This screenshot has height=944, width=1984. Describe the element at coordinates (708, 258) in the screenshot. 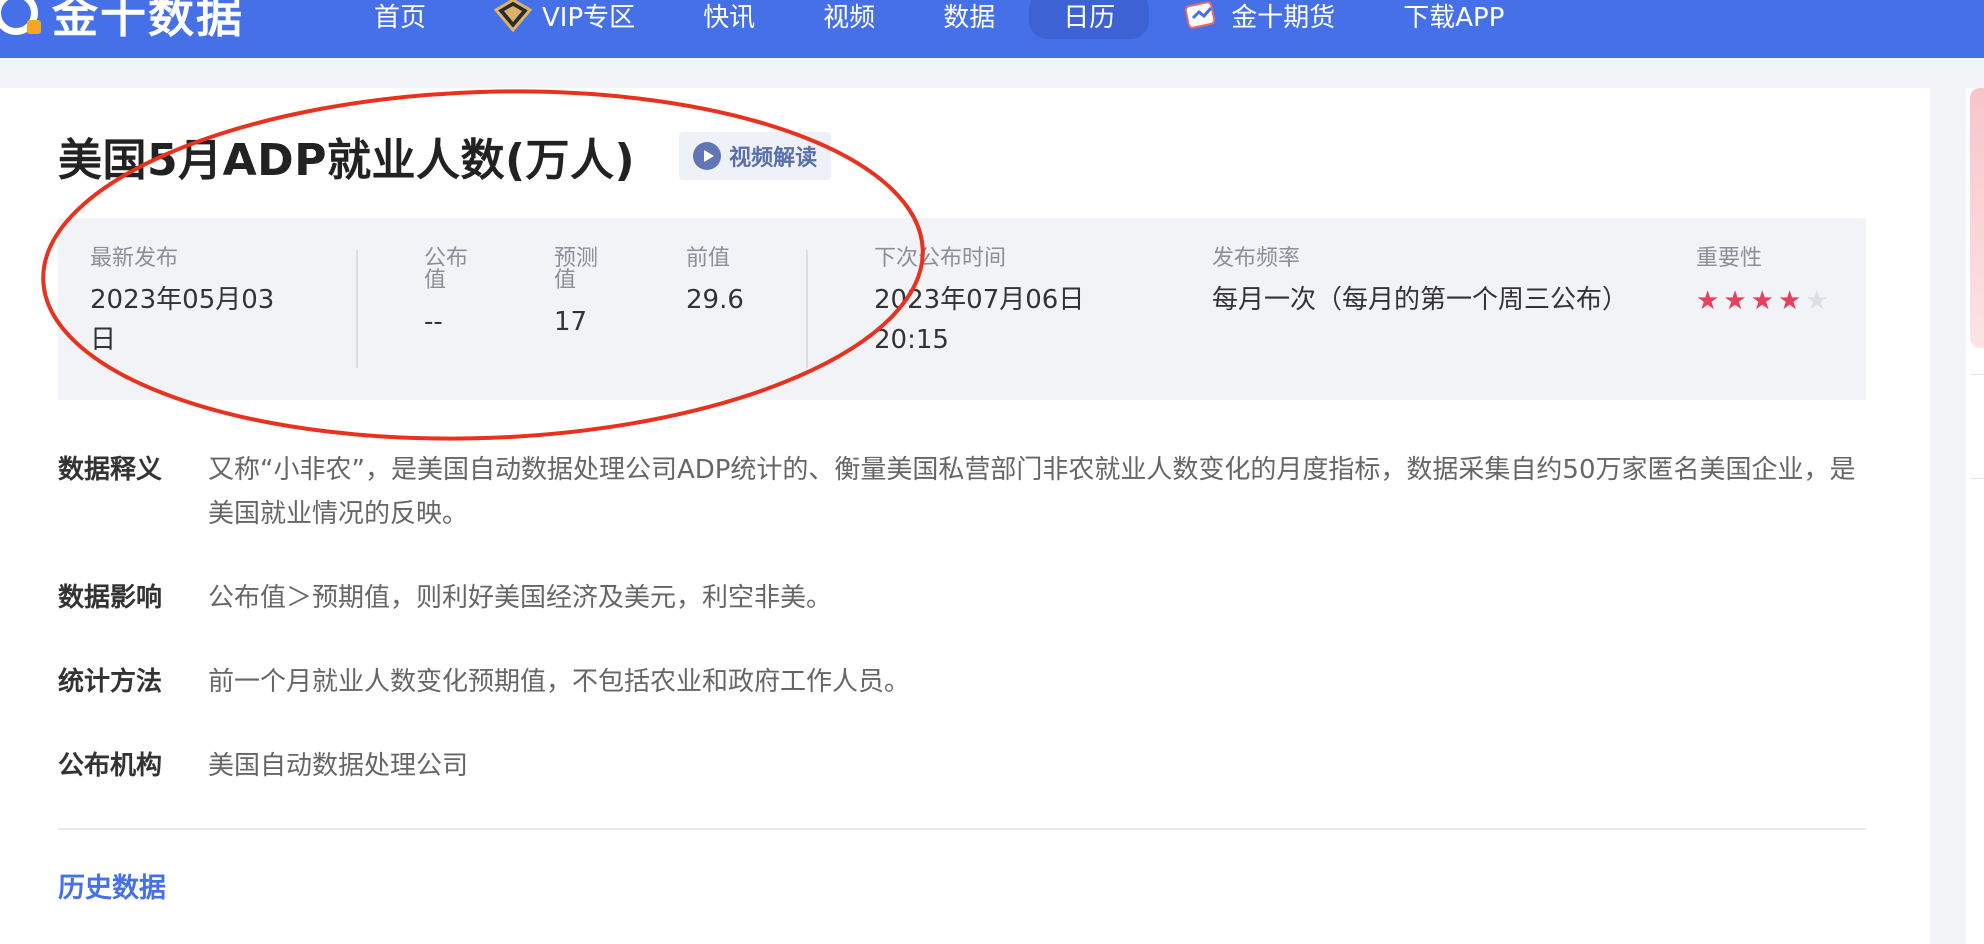

I see `previous-label: 前值` at that location.